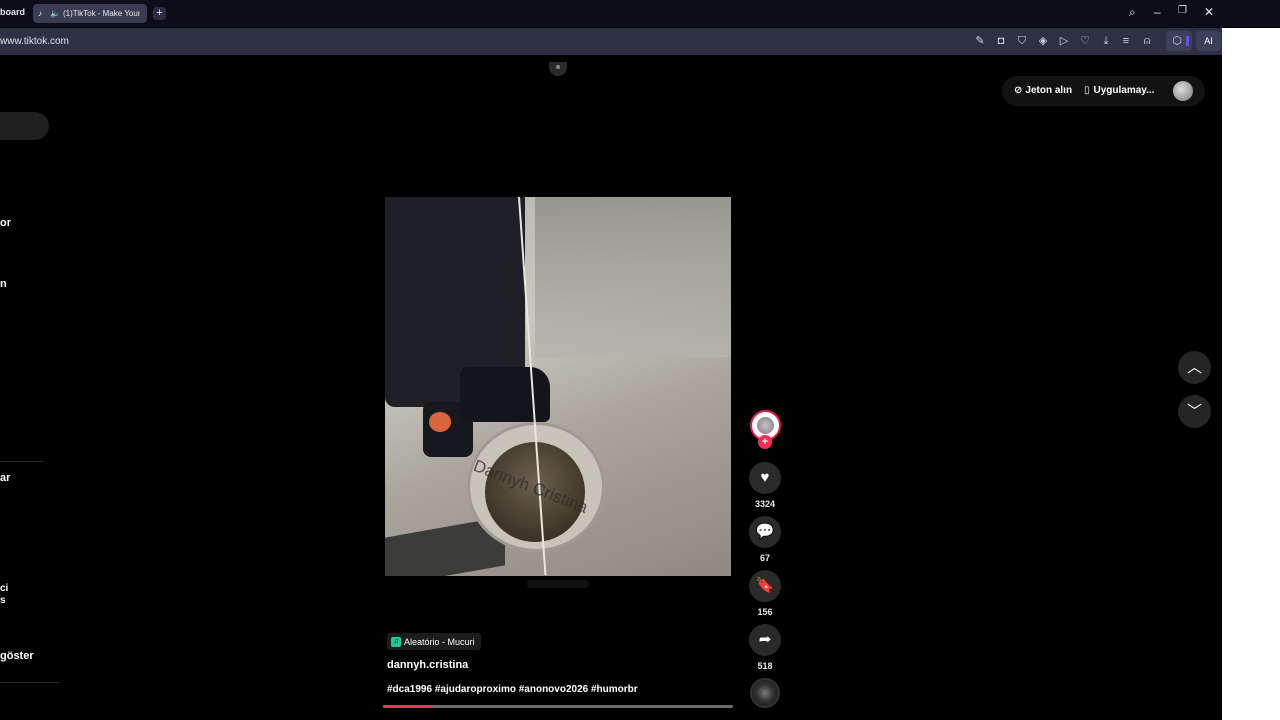  Describe the element at coordinates (34, 41) in the screenshot. I see `url-field: www.tiktok.com` at that location.